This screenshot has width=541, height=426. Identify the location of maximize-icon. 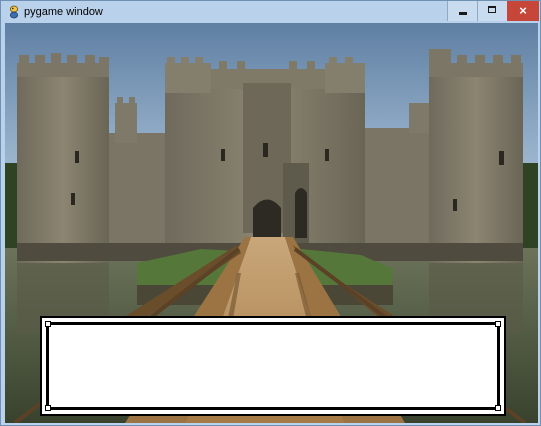
(492, 9).